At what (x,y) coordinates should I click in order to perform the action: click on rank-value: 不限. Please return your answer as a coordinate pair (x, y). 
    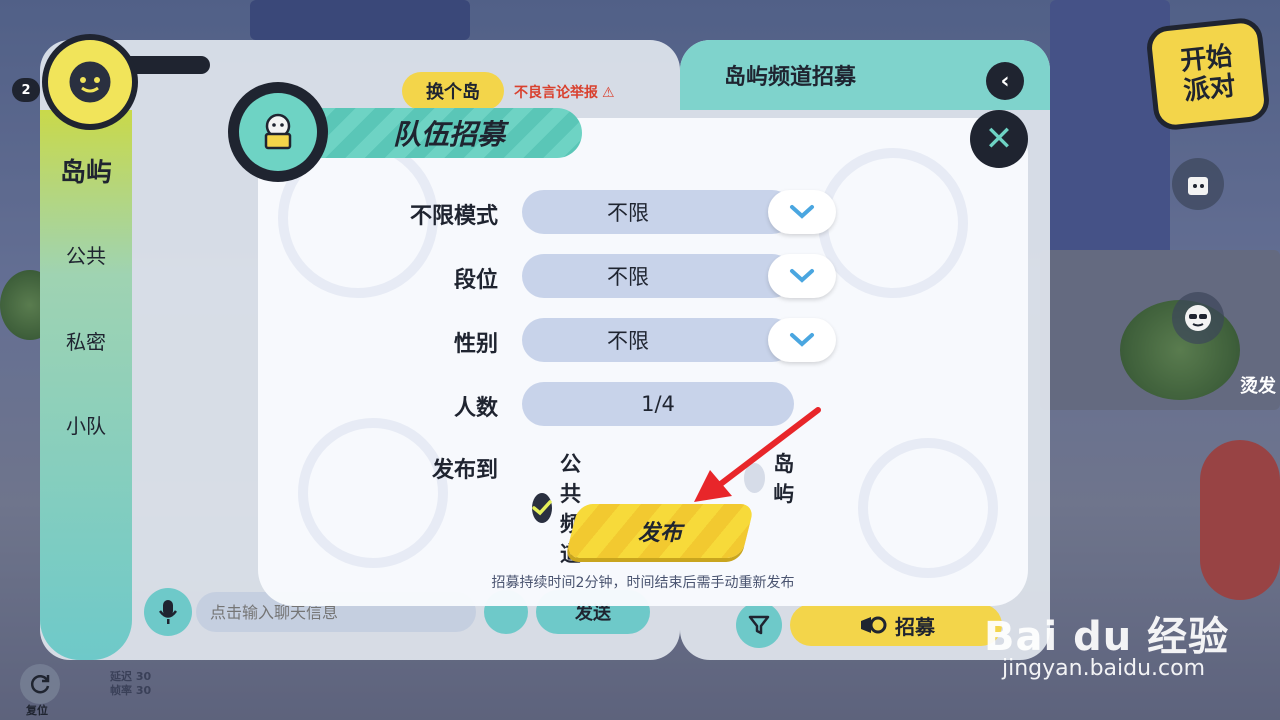
    Looking at the image, I should click on (628, 277).